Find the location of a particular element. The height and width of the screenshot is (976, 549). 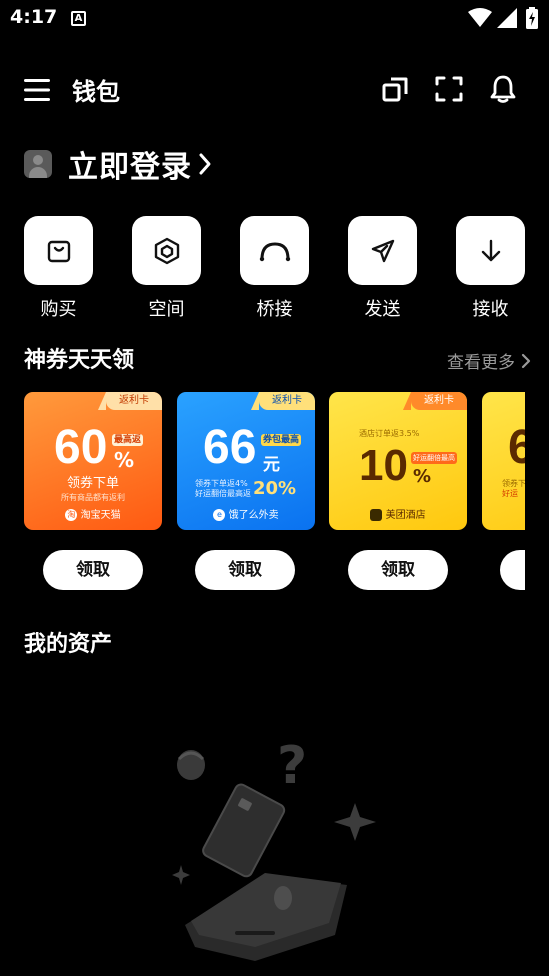

coupon-brand: 淘 淘宝天猫 is located at coordinates (93, 513).